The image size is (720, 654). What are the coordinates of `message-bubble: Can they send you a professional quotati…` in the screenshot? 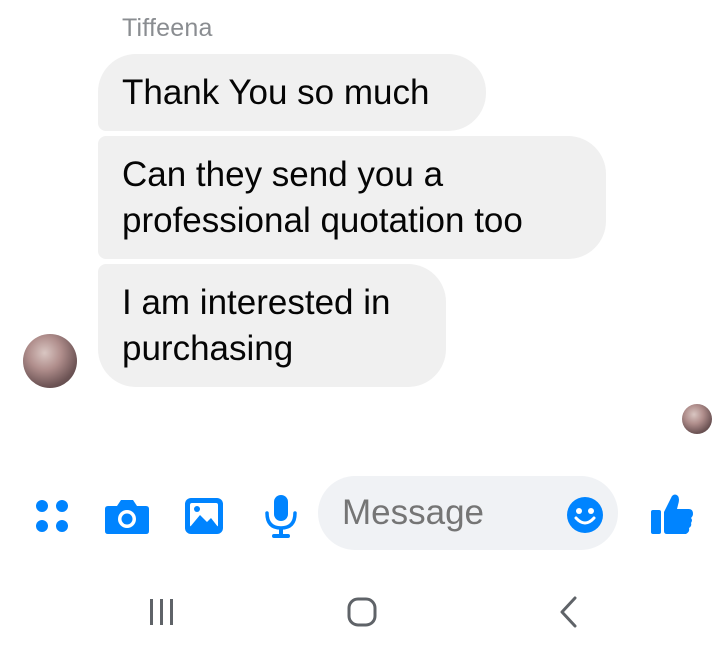 It's located at (352, 197).